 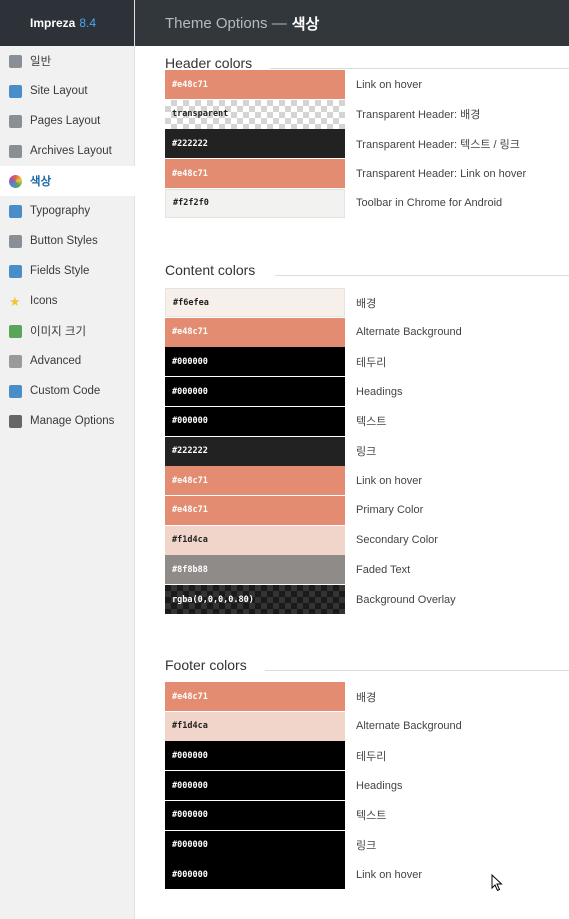 What do you see at coordinates (15, 271) in the screenshot?
I see `fields-style-icon` at bounding box center [15, 271].